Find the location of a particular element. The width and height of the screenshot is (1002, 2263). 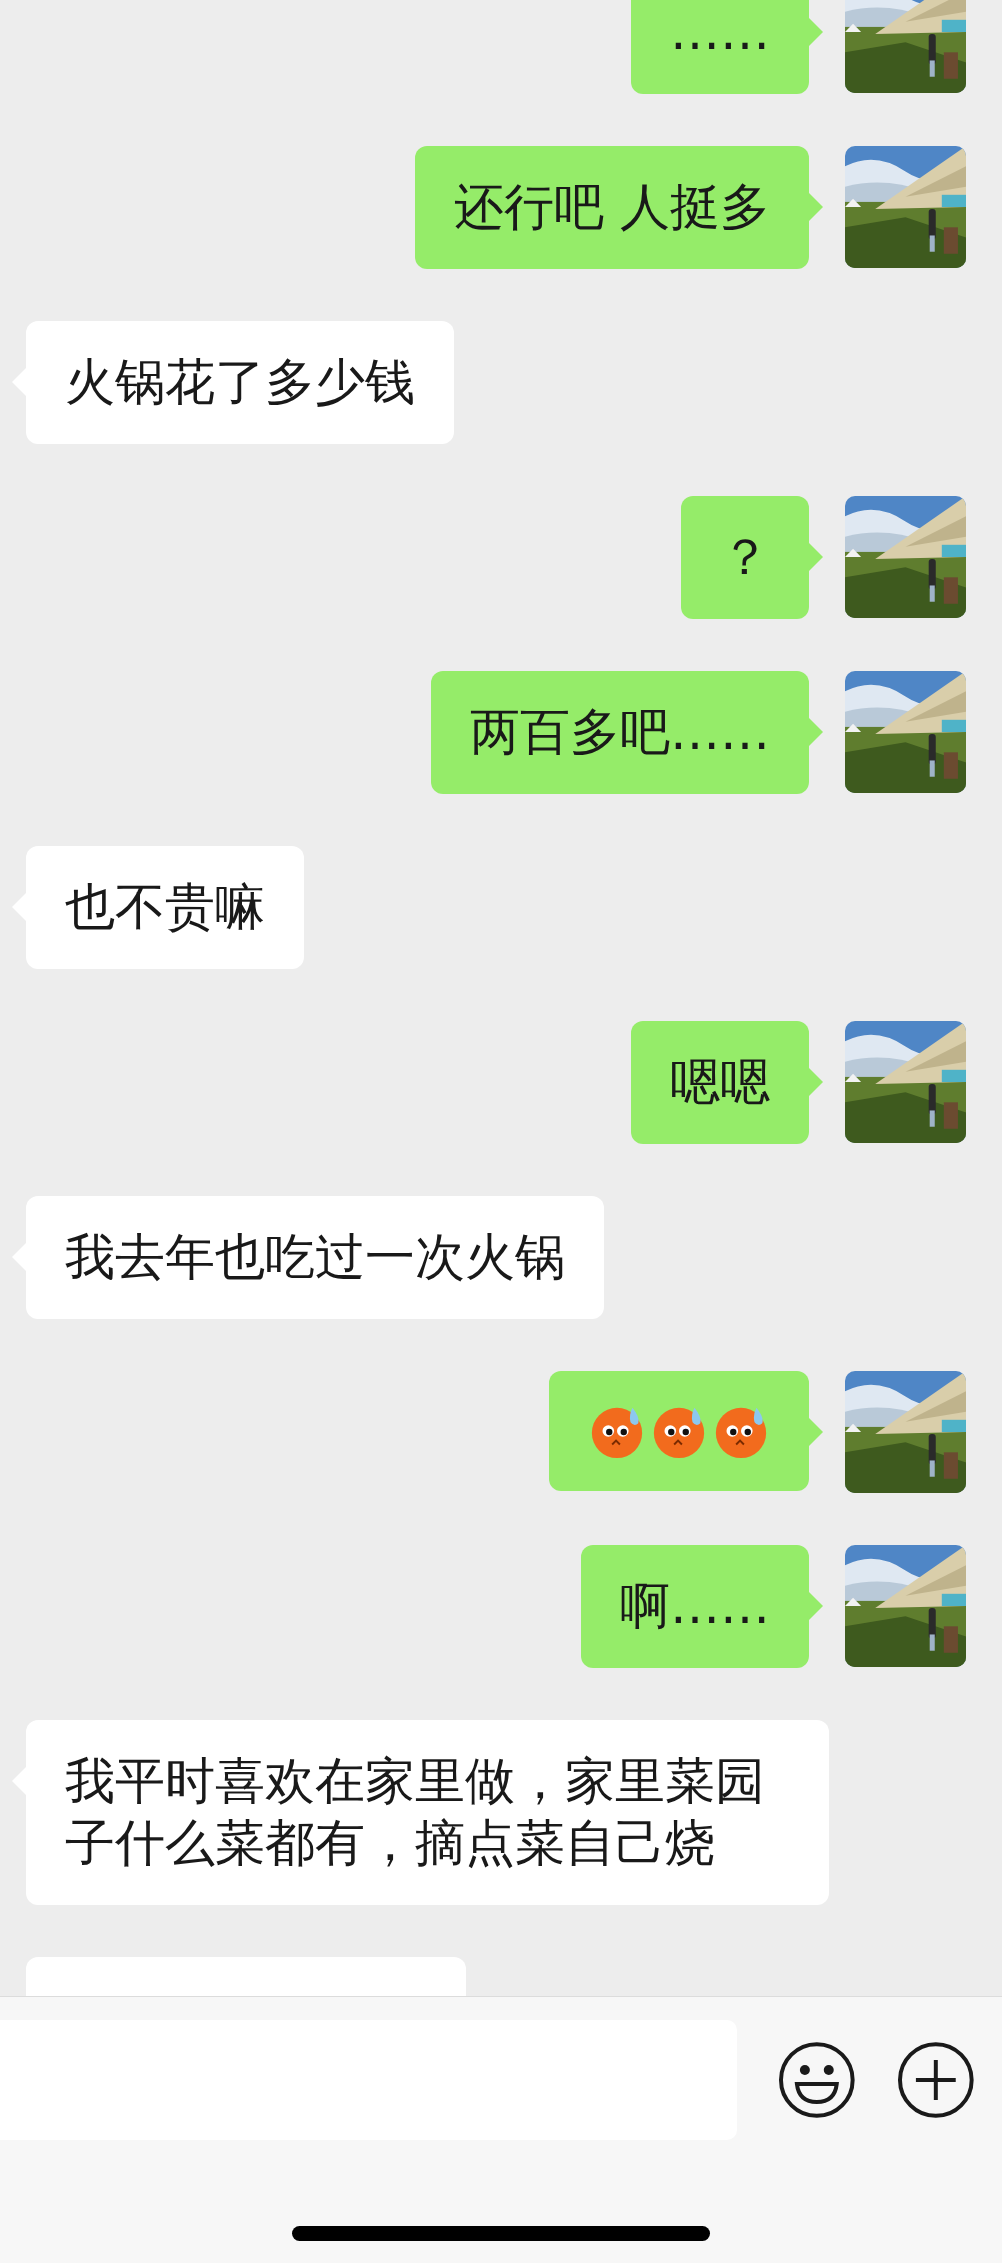

message-bubble: ？ is located at coordinates (745, 557).